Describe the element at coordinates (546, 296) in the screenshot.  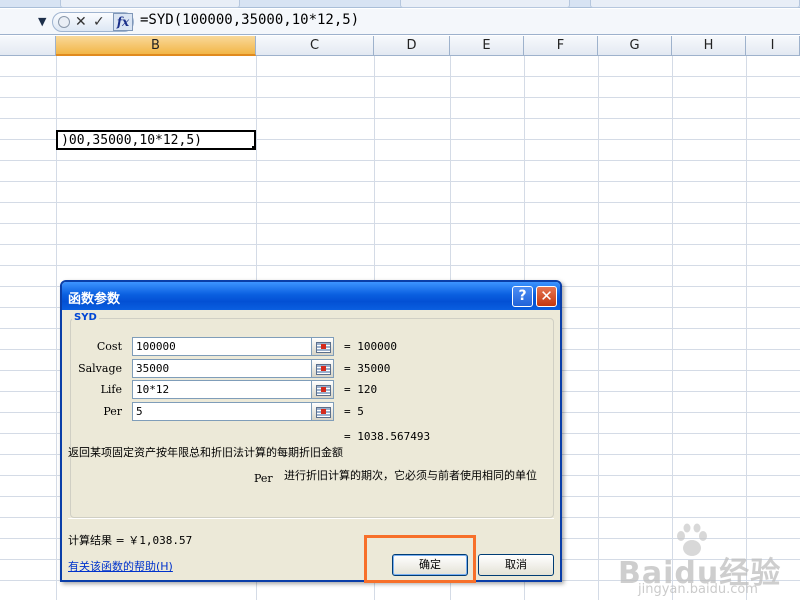
I see `close-icon: ✕` at that location.